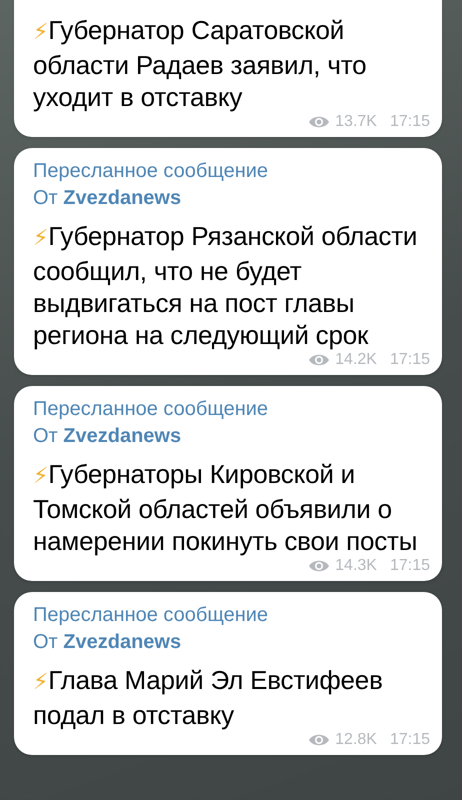 The height and width of the screenshot is (800, 462). Describe the element at coordinates (356, 740) in the screenshot. I see `view-count: 12.8K` at that location.